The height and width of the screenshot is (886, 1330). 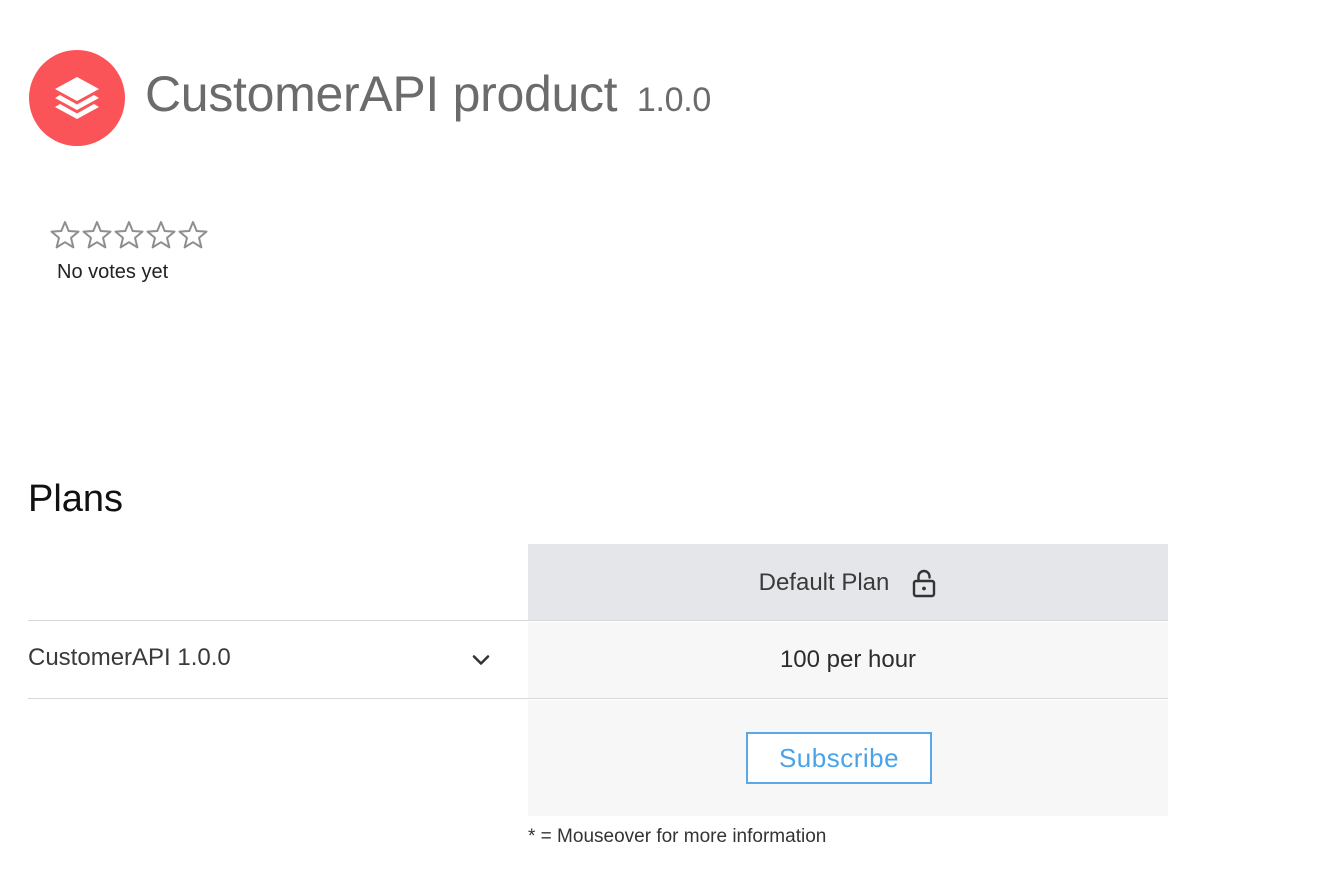 What do you see at coordinates (677, 836) in the screenshot?
I see `mouseover-footnote: * = Mouseover for more information` at bounding box center [677, 836].